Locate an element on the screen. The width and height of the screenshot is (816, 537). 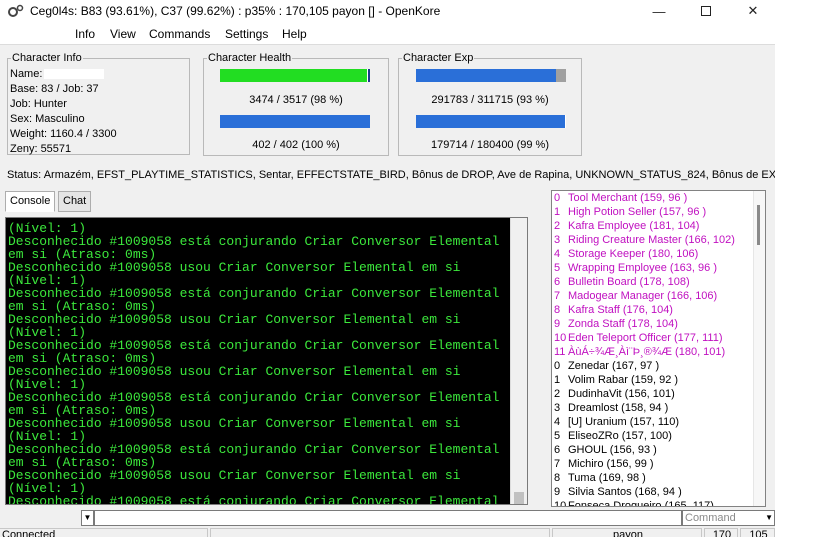
list-item-index: 11 is located at coordinates (560, 352).